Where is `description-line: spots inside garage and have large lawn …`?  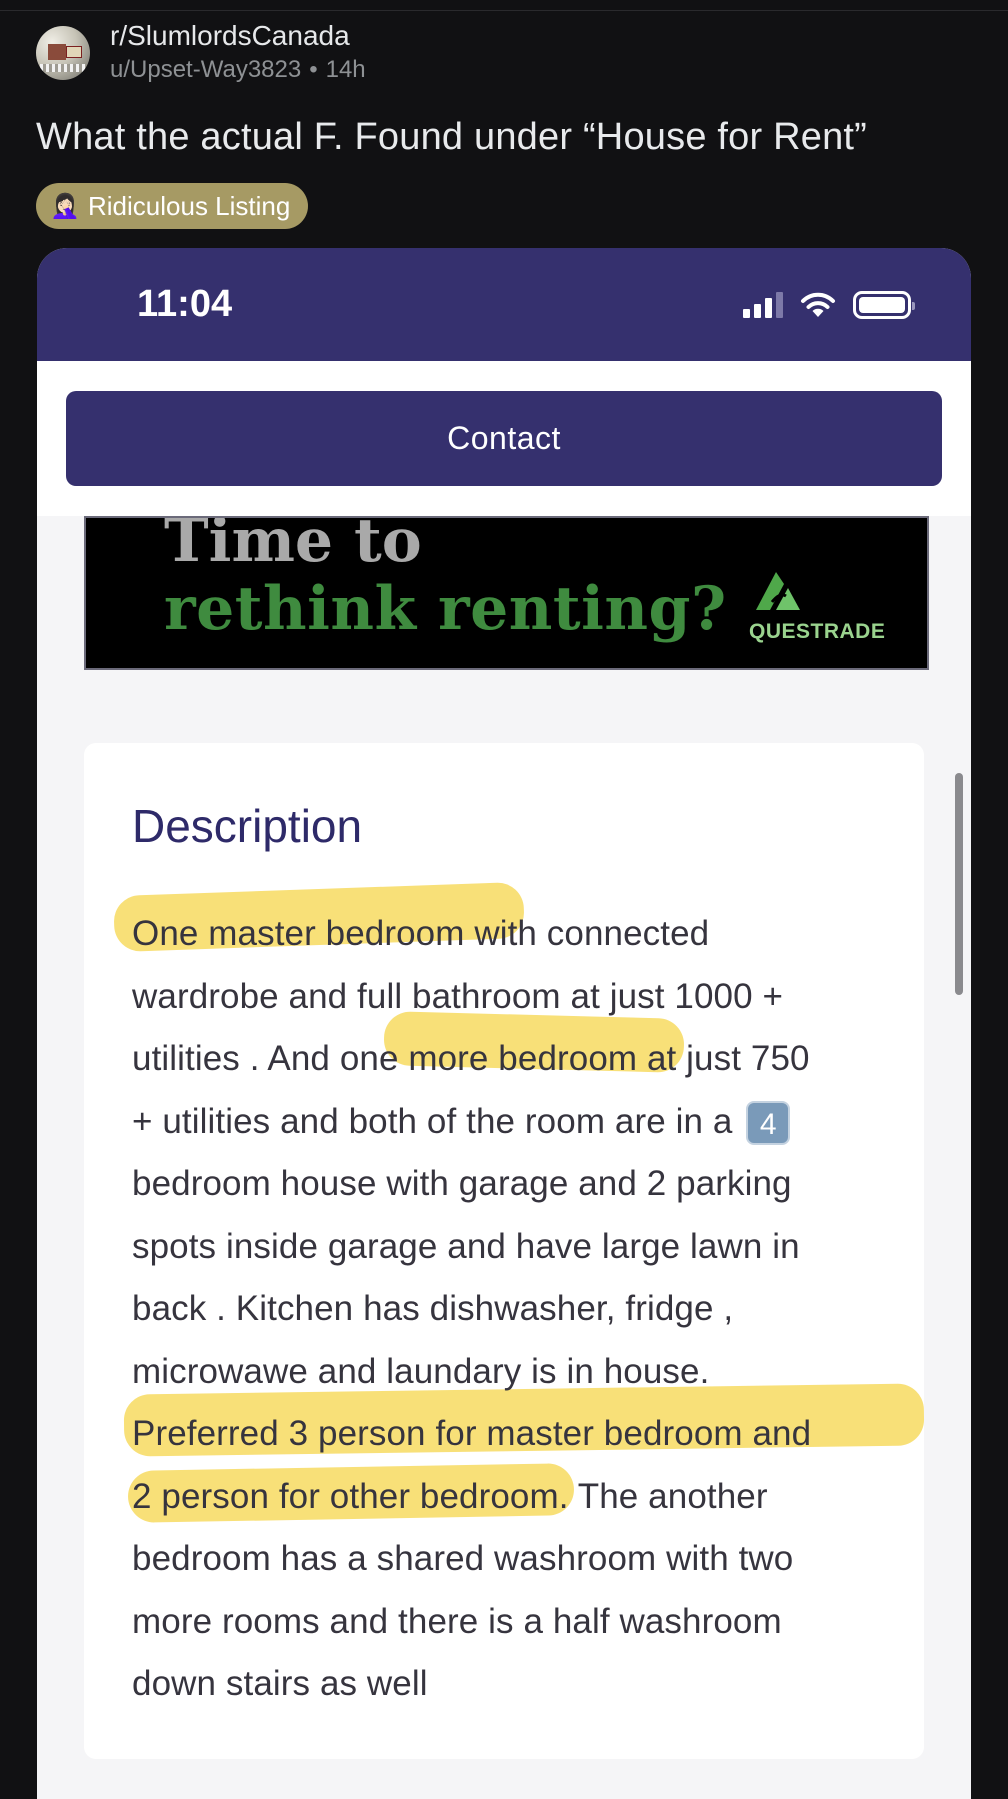
description-line: spots inside garage and have large lawn … is located at coordinates (466, 1246).